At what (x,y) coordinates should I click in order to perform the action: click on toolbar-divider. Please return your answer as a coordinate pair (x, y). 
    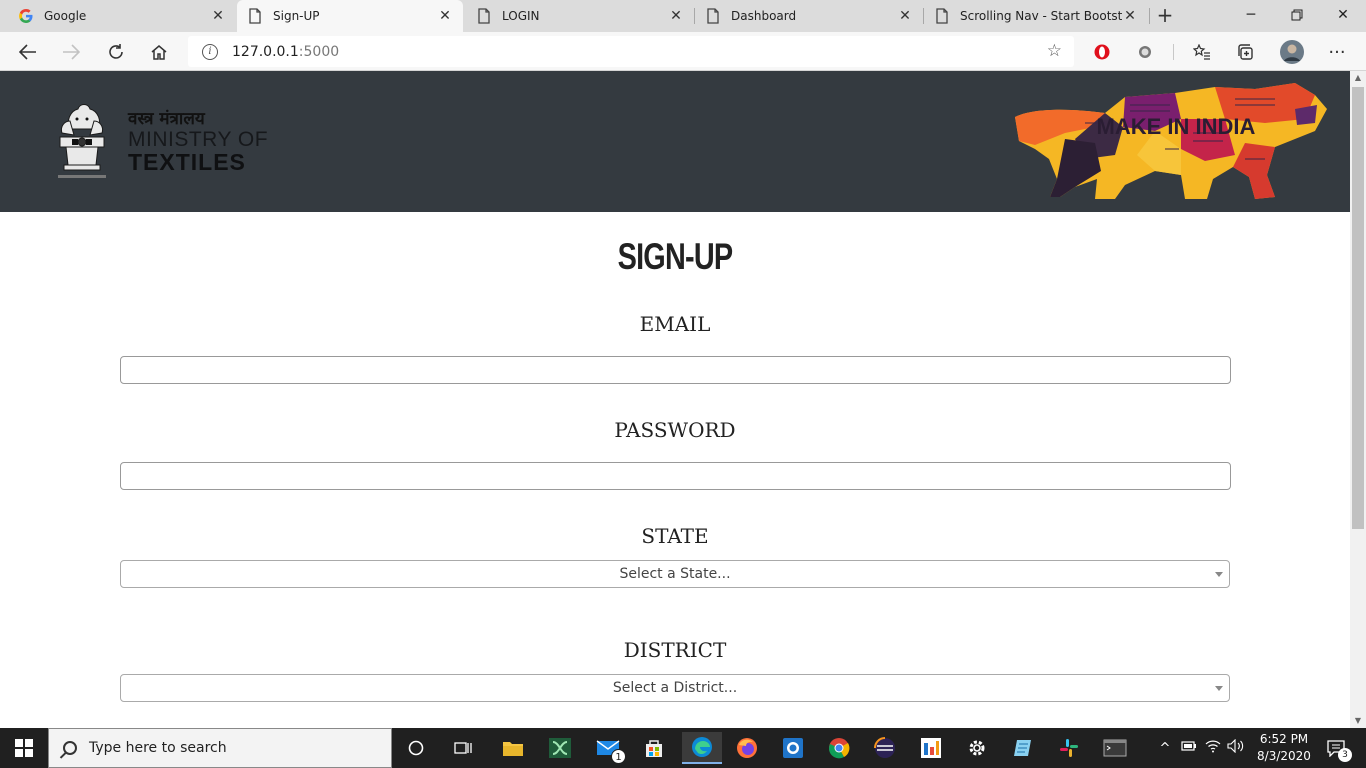
    Looking at the image, I should click on (1173, 52).